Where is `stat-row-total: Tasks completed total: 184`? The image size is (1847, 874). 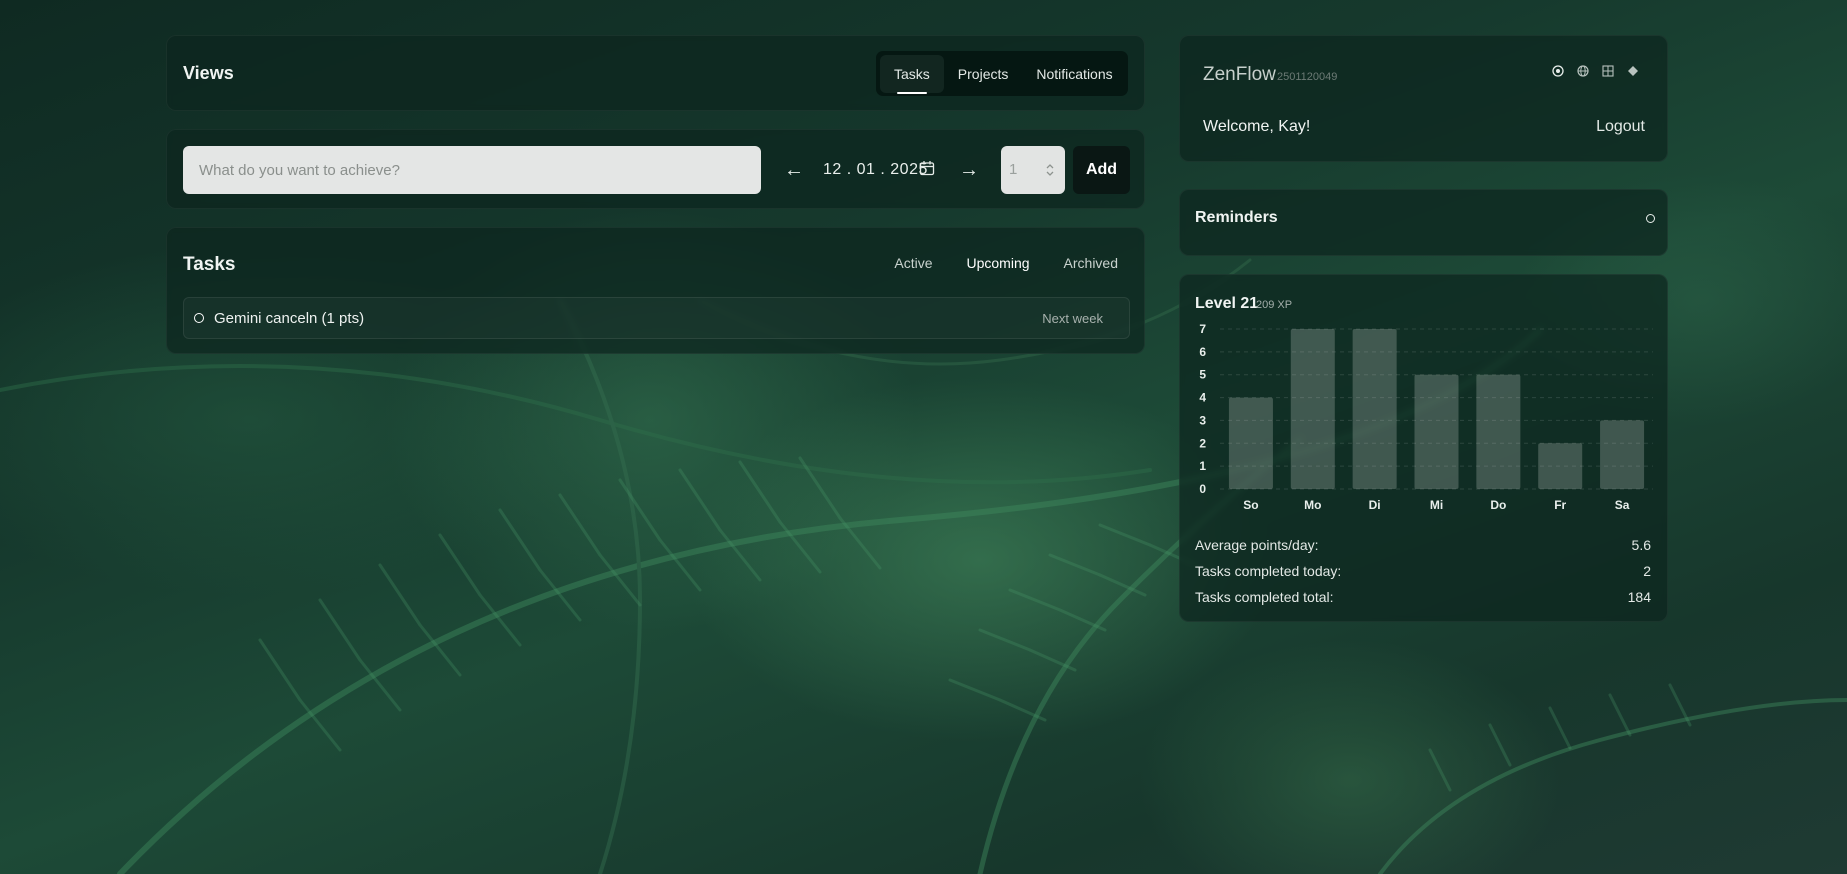
stat-row-total: Tasks completed total: 184 is located at coordinates (1423, 597).